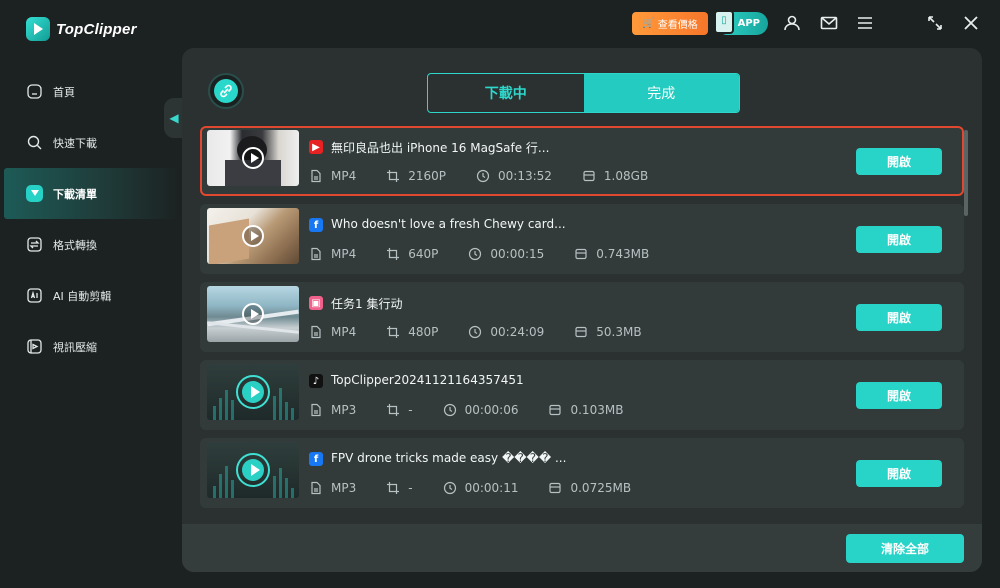 This screenshot has height=588, width=1000. I want to click on view-price-label: 查看價格, so click(677, 25).